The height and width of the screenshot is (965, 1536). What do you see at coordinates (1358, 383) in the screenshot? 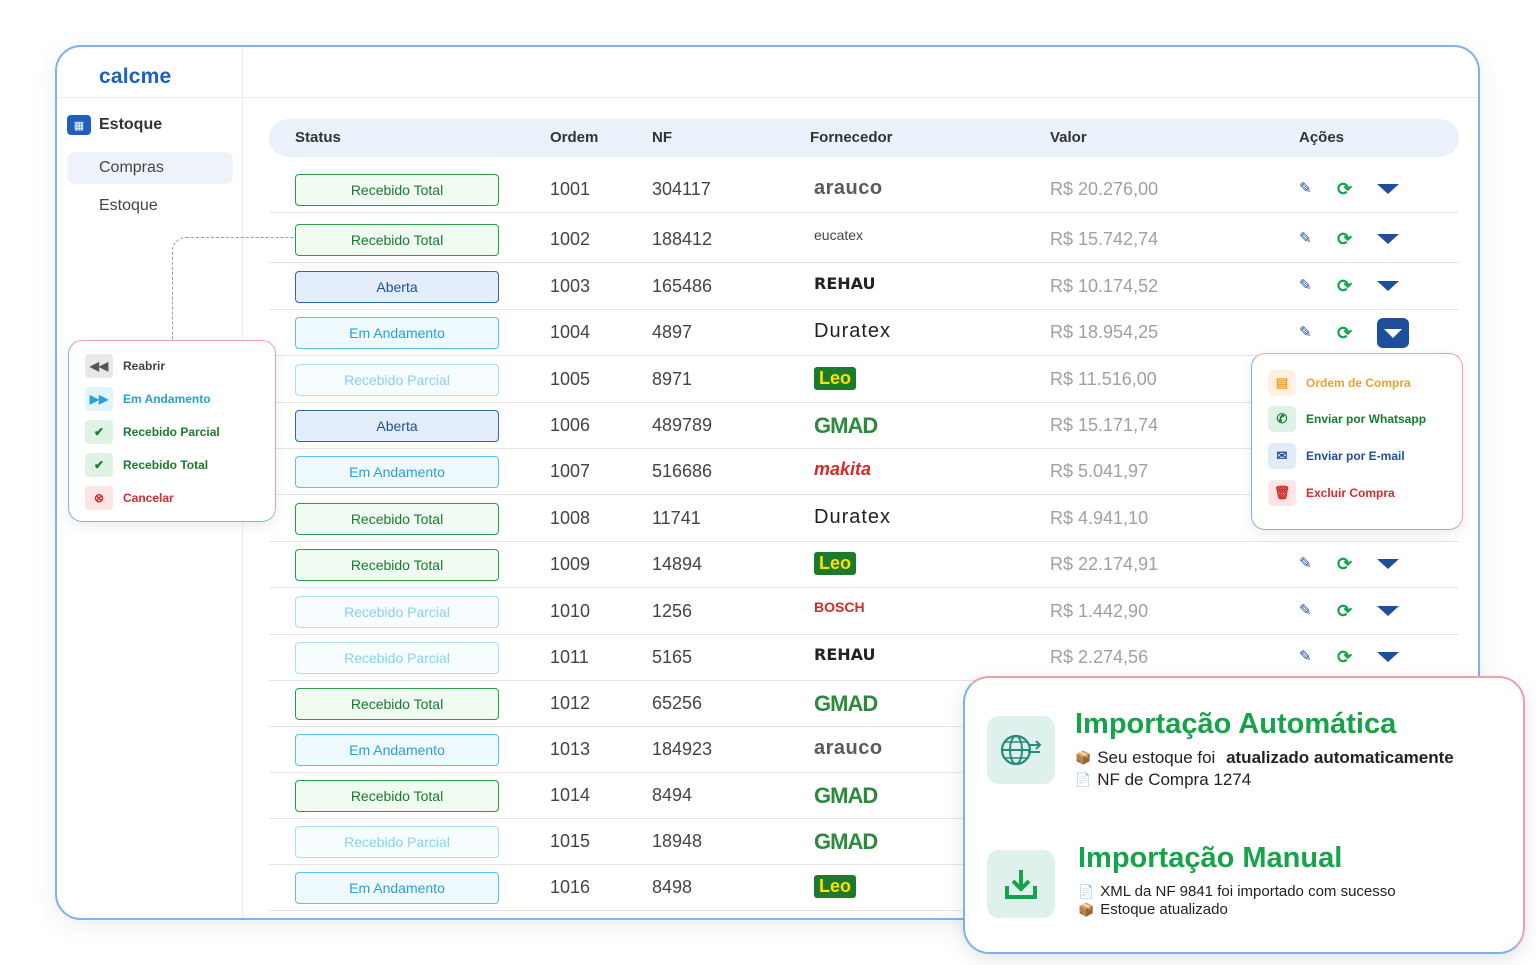
I see `actions-menu-label: Ordem de Compra` at bounding box center [1358, 383].